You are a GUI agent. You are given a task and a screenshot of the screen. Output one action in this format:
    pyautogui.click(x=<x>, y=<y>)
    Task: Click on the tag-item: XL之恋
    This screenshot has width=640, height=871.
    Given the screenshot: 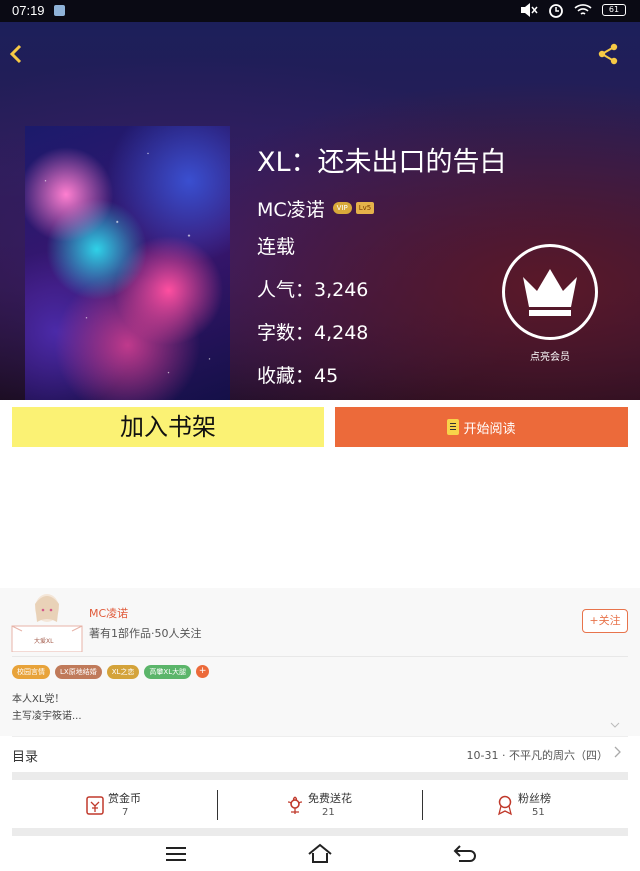 What is the action you would take?
    pyautogui.click(x=123, y=672)
    